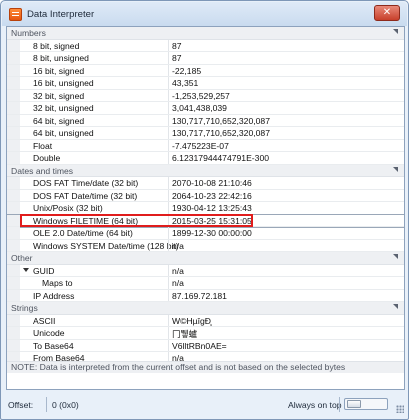  I want to click on property-row: Double 6.12317944474791E-300, so click(205, 158).